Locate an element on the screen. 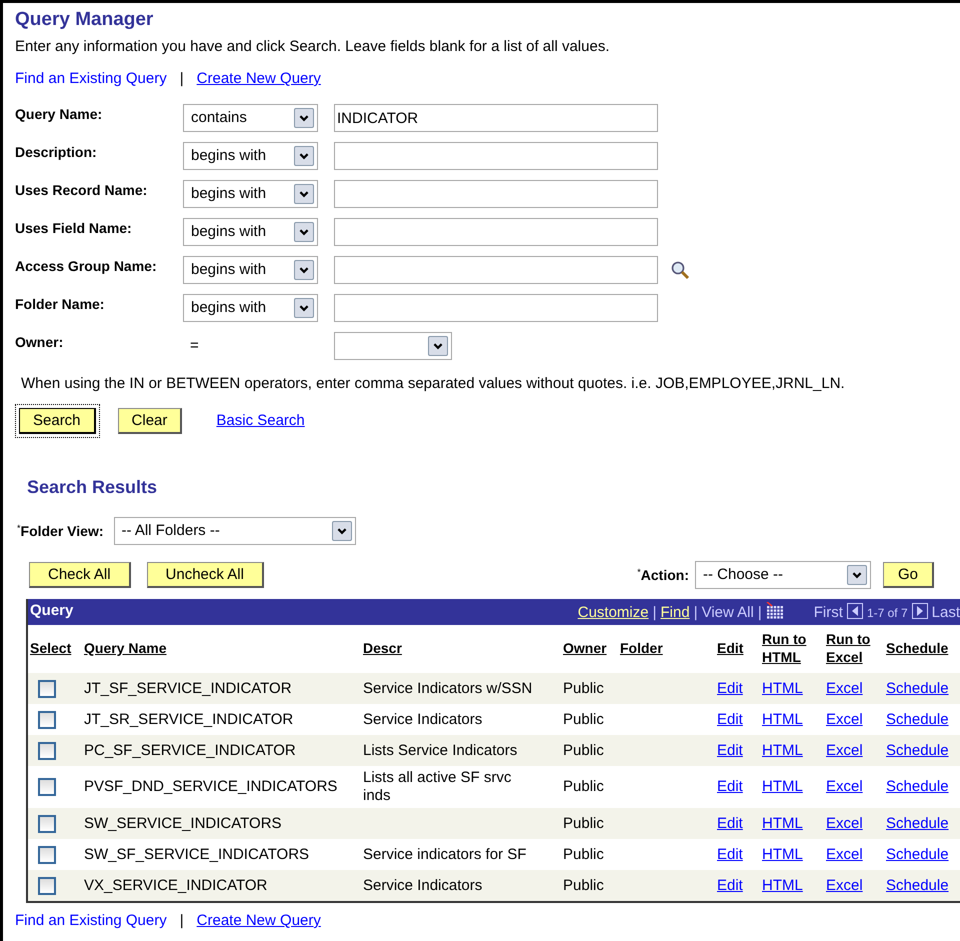 This screenshot has height=941, width=960. column-header: Query Name is located at coordinates (221, 649).